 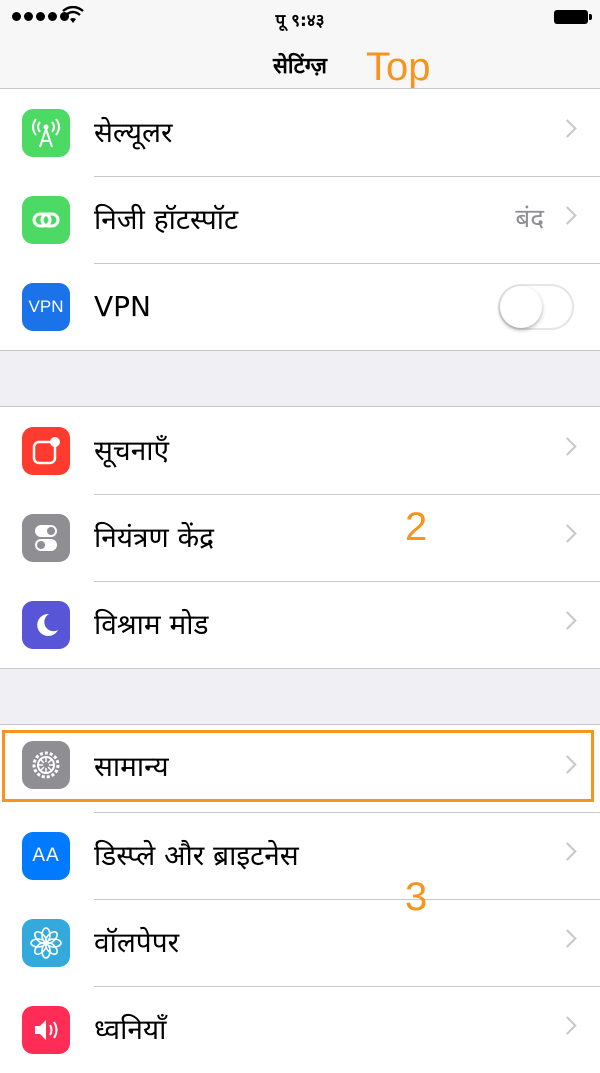 I want to click on status-time: पू ९:४३, so click(x=300, y=21).